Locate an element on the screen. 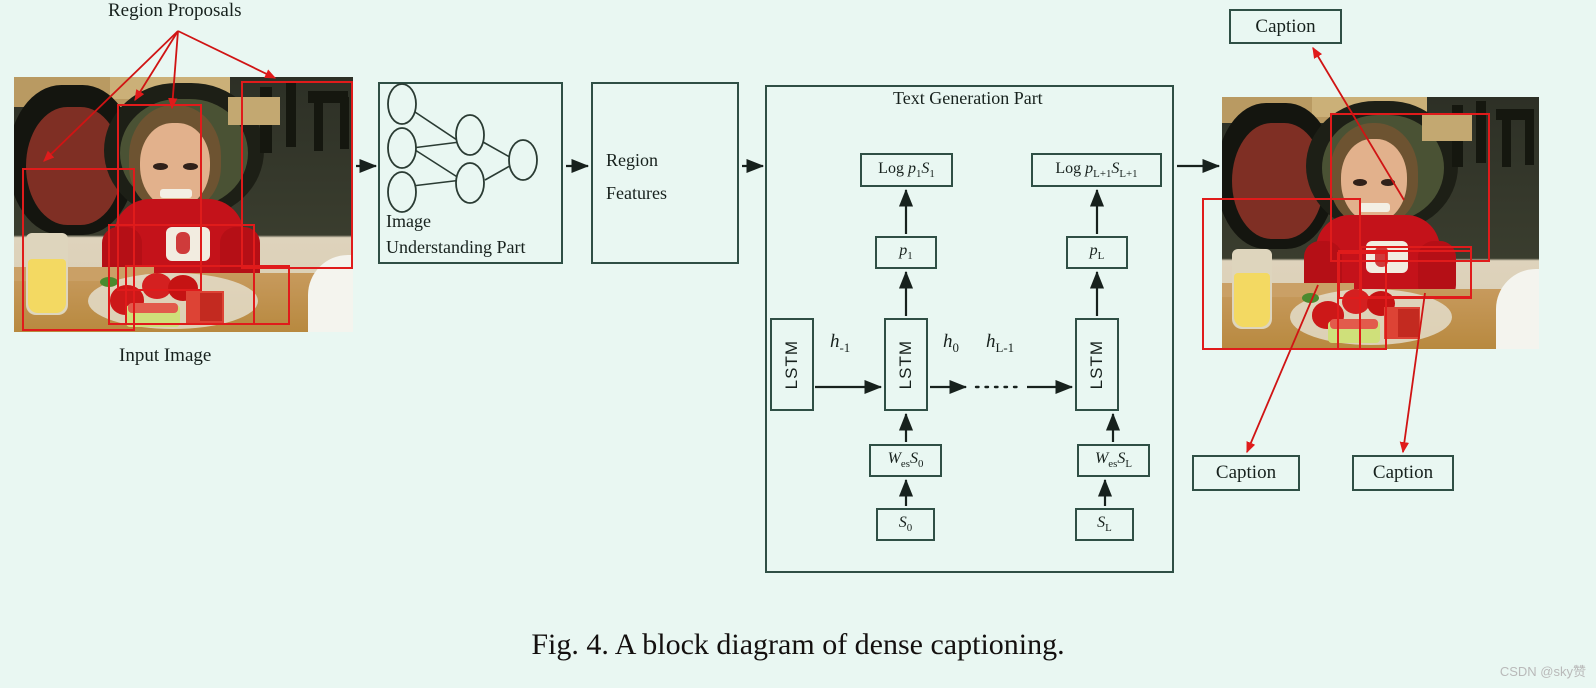 This screenshot has height=688, width=1596. caption-box-bottom-right: Caption is located at coordinates (1403, 473).